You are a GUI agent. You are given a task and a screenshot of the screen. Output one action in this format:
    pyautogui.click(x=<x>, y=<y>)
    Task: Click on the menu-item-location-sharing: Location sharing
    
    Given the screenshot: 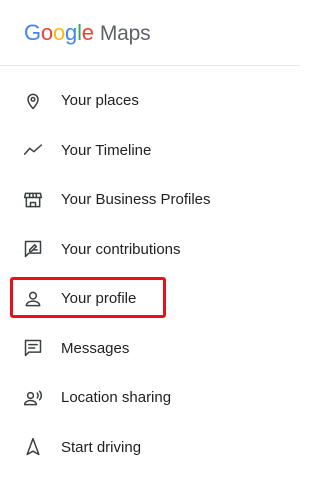 What is the action you would take?
    pyautogui.click(x=150, y=398)
    